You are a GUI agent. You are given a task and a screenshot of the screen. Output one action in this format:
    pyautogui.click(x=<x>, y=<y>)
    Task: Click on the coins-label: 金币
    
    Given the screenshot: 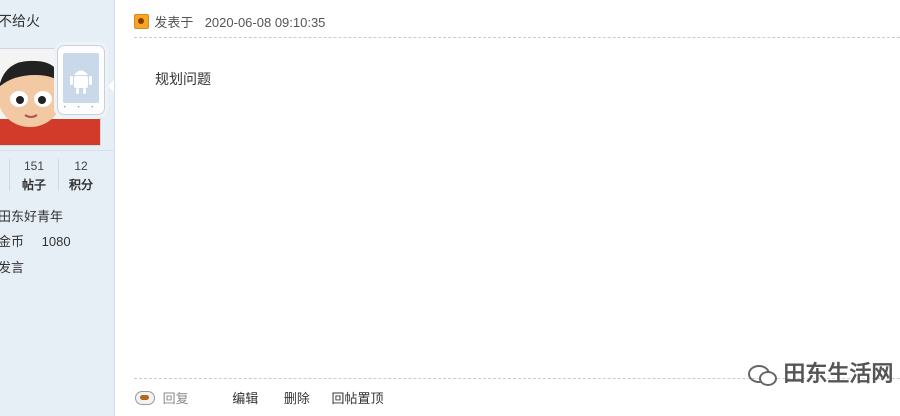 What is the action you would take?
    pyautogui.click(x=12, y=241)
    